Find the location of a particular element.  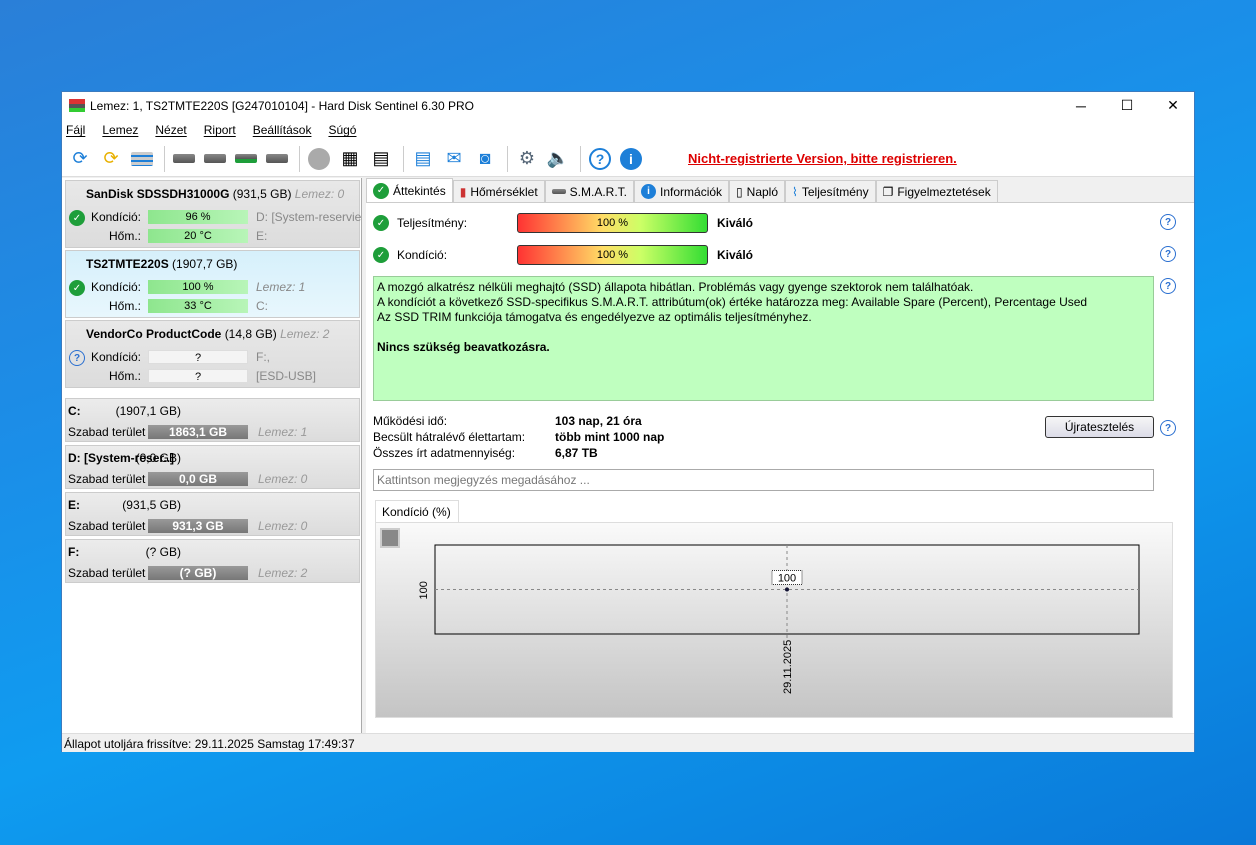

free-space-value: 0,0 GB is located at coordinates (197, 479).